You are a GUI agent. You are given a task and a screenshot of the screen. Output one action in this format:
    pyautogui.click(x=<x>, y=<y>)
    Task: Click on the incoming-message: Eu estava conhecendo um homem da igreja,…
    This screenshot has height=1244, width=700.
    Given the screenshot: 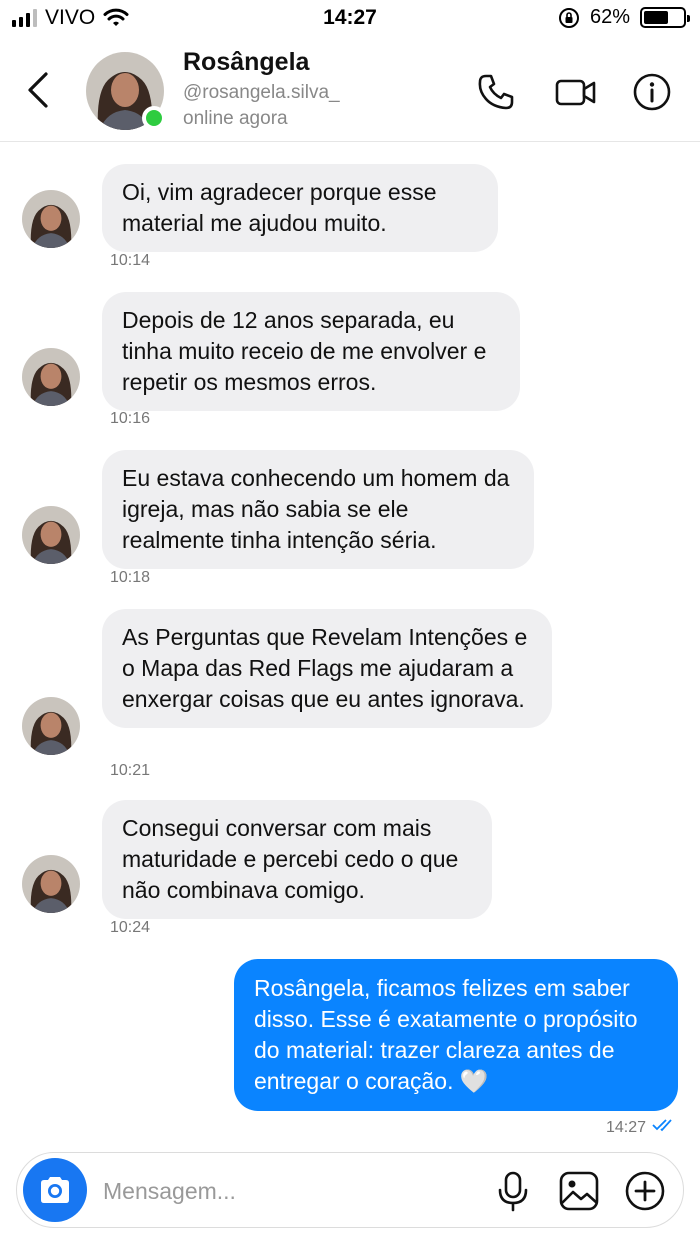 What is the action you would take?
    pyautogui.click(x=318, y=509)
    